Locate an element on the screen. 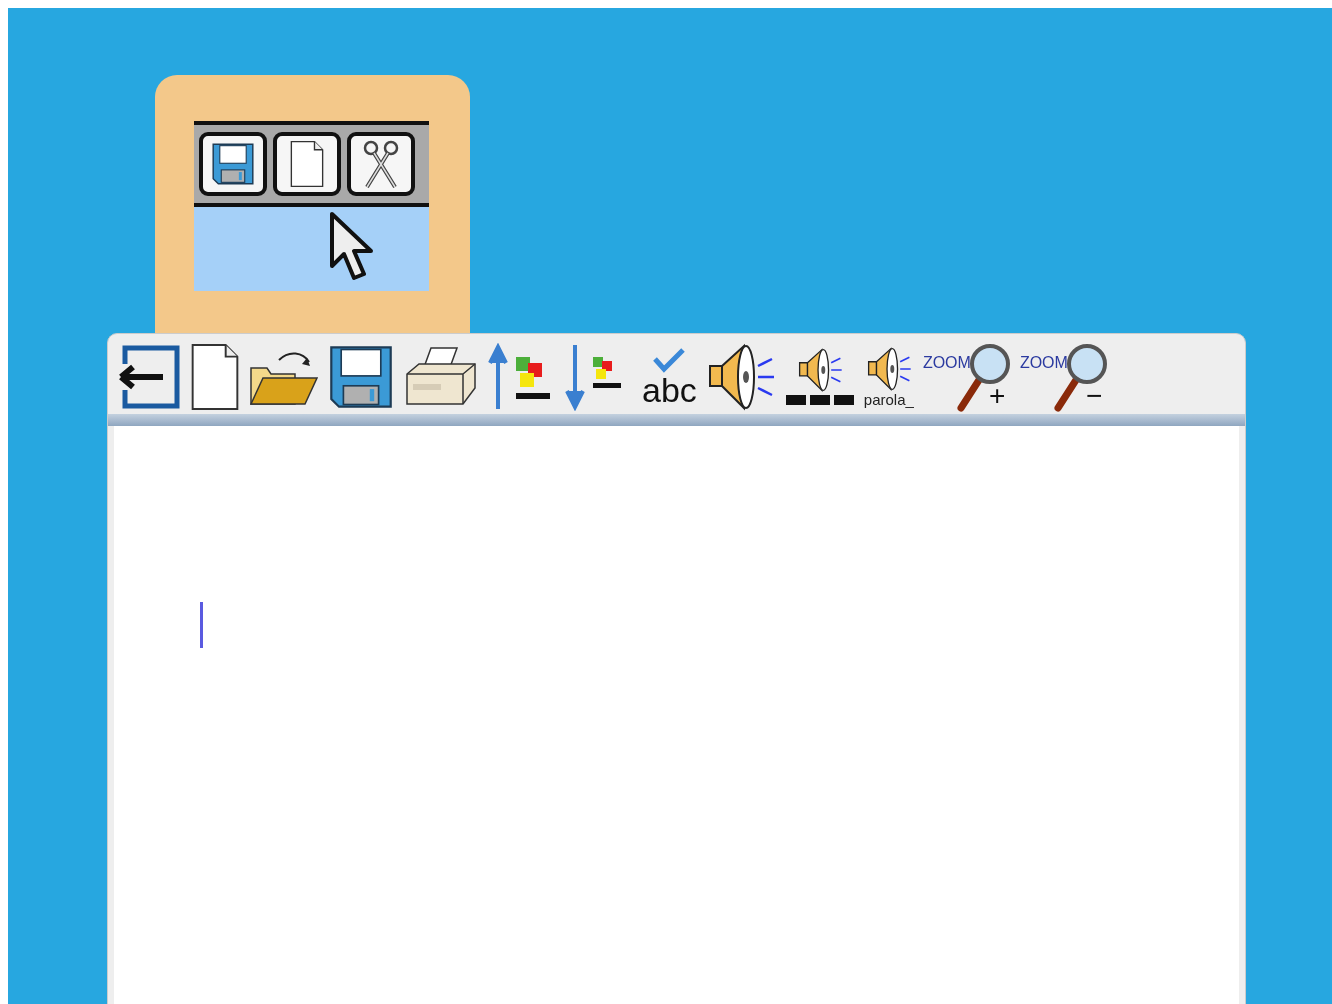 This screenshot has height=1004, width=1332. pointer-icon is located at coordinates (351, 247).